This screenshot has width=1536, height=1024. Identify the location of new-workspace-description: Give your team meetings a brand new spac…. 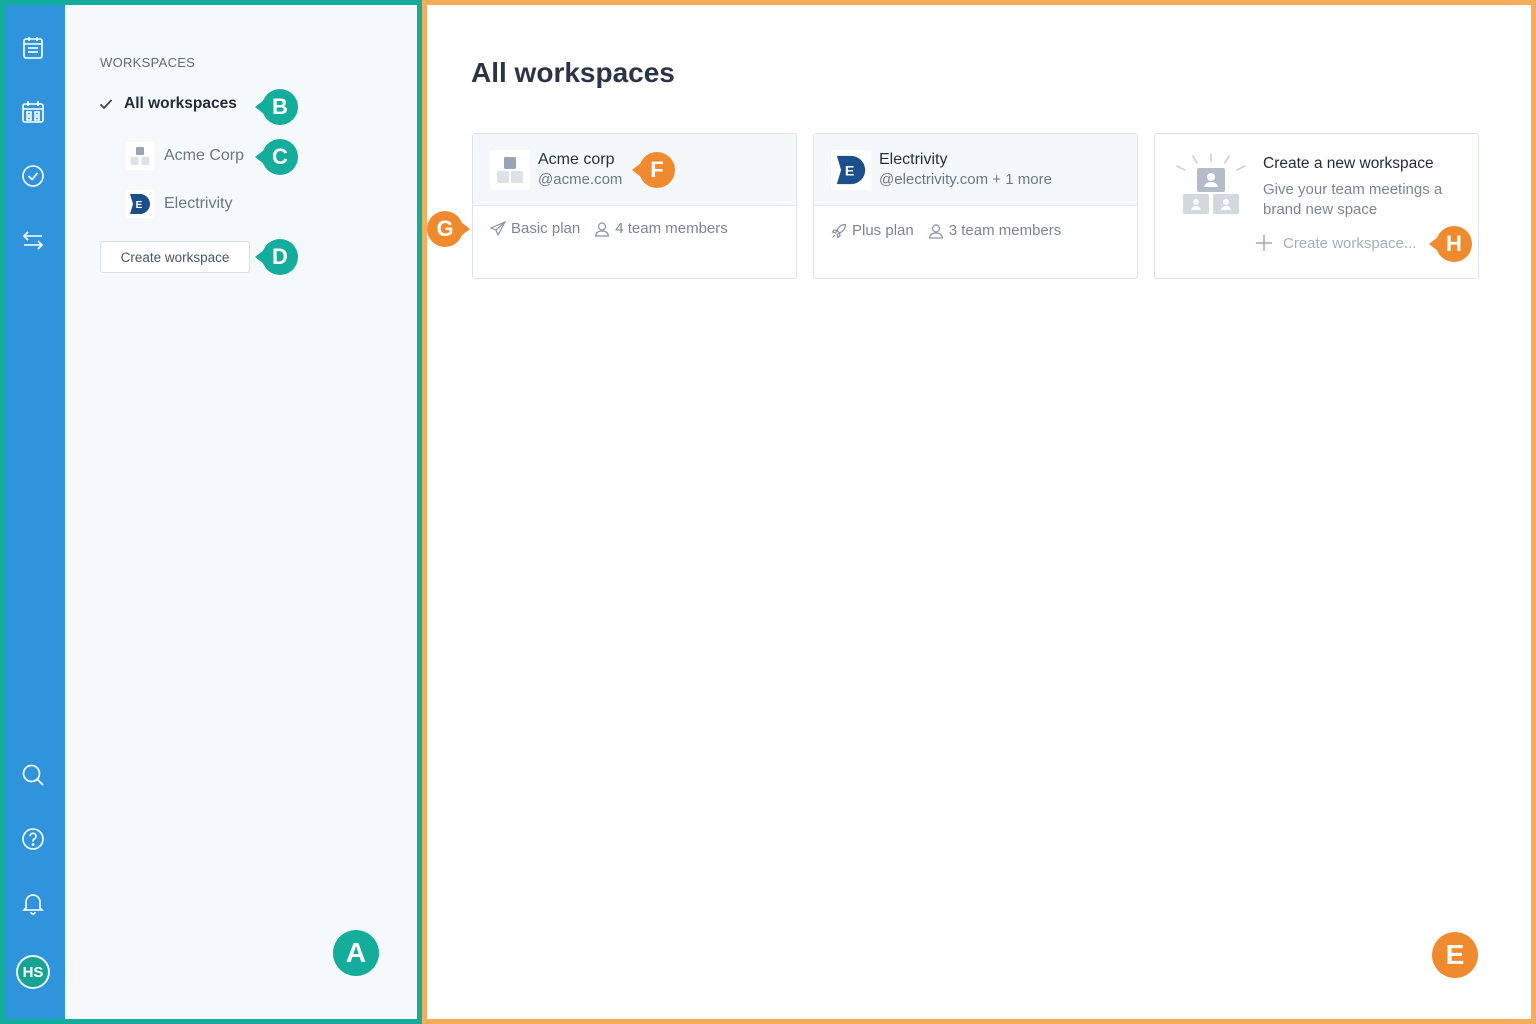
(1353, 199).